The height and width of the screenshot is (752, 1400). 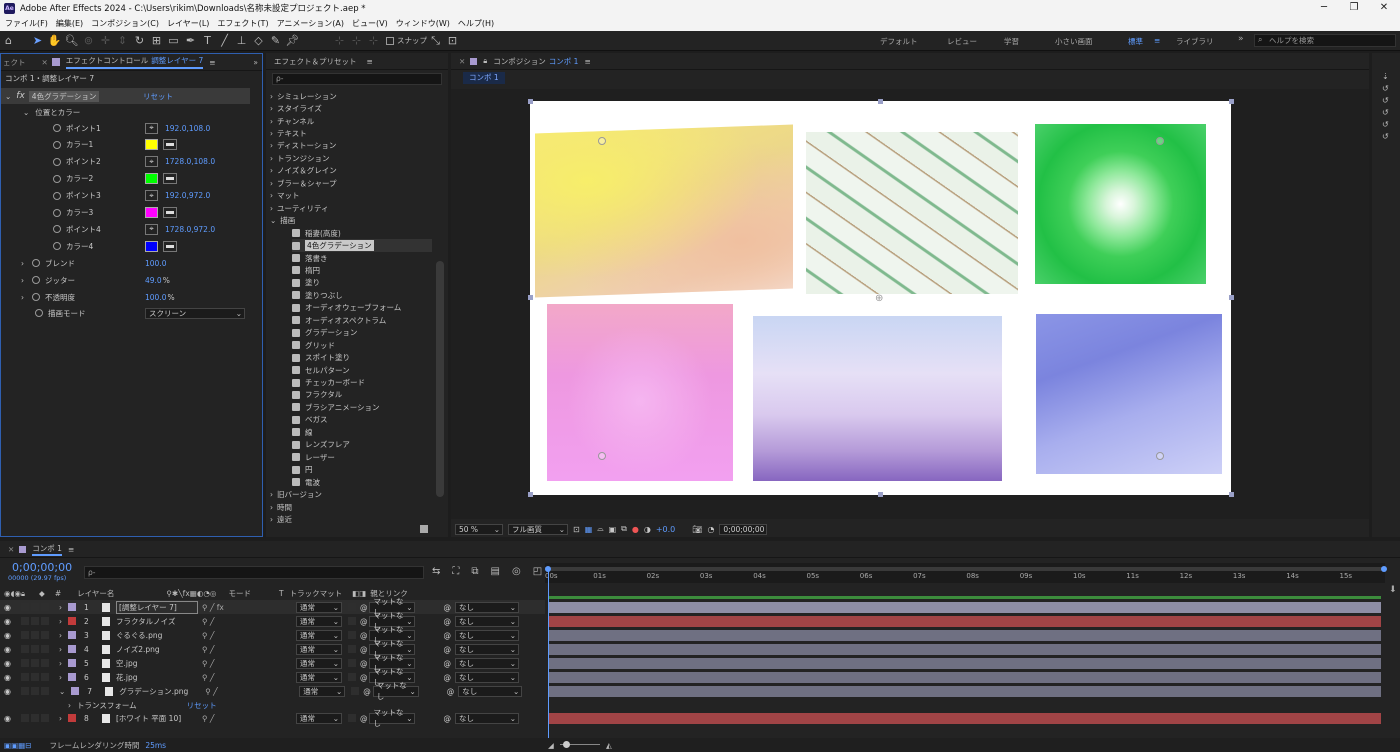 I want to click on fx-icon: fx, so click(x=20, y=96).